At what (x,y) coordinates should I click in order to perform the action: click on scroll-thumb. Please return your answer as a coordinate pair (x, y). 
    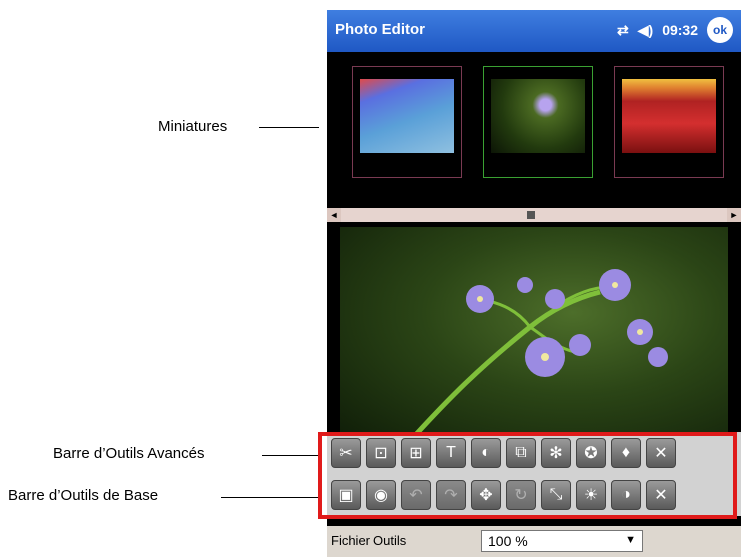
    Looking at the image, I should click on (531, 215).